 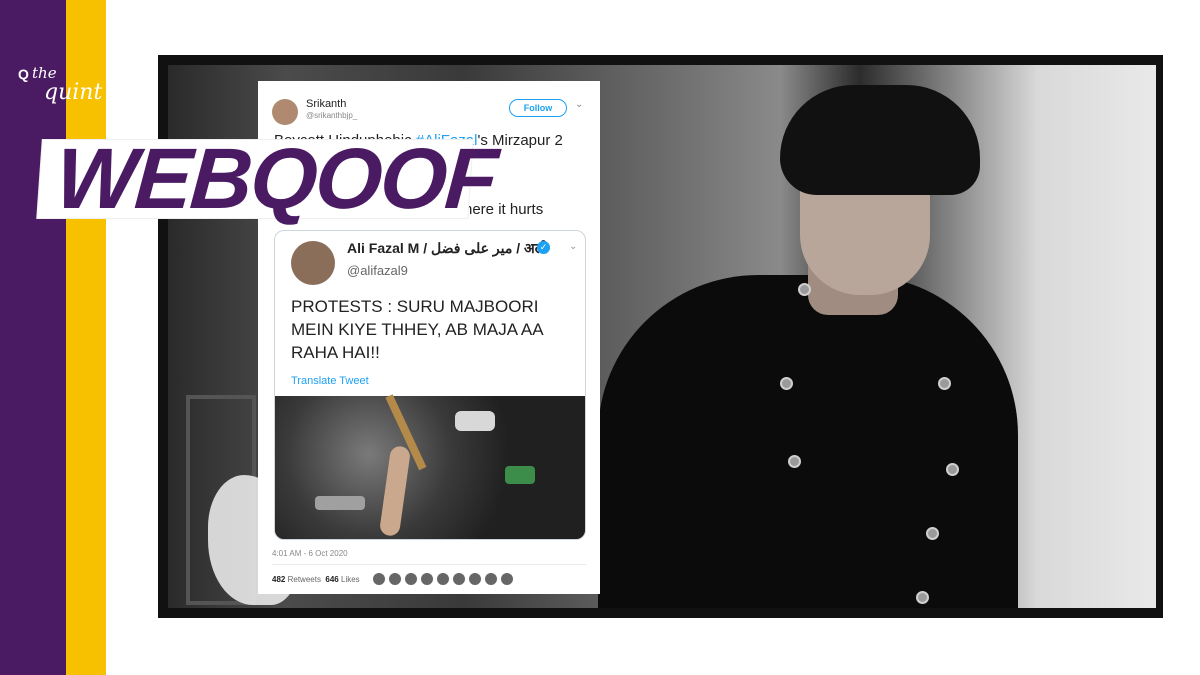 I want to click on quoted-tweet-image, so click(x=430, y=466).